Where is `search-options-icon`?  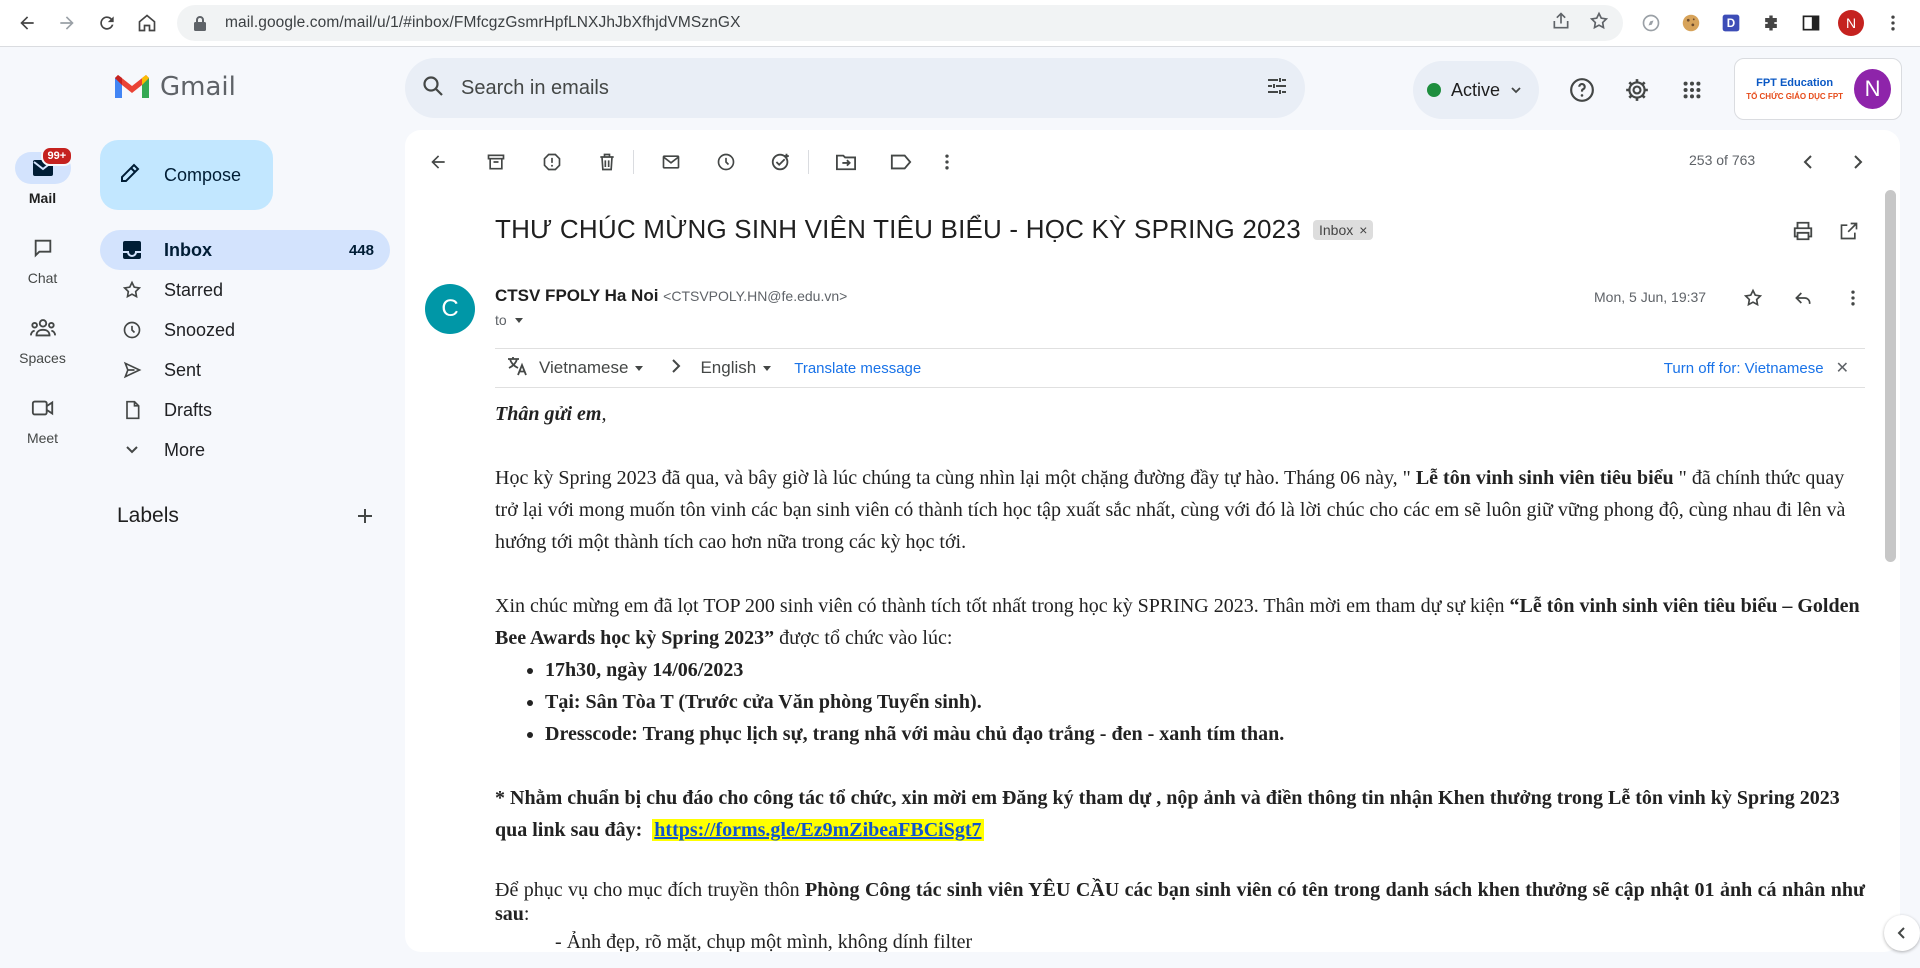 search-options-icon is located at coordinates (1277, 88).